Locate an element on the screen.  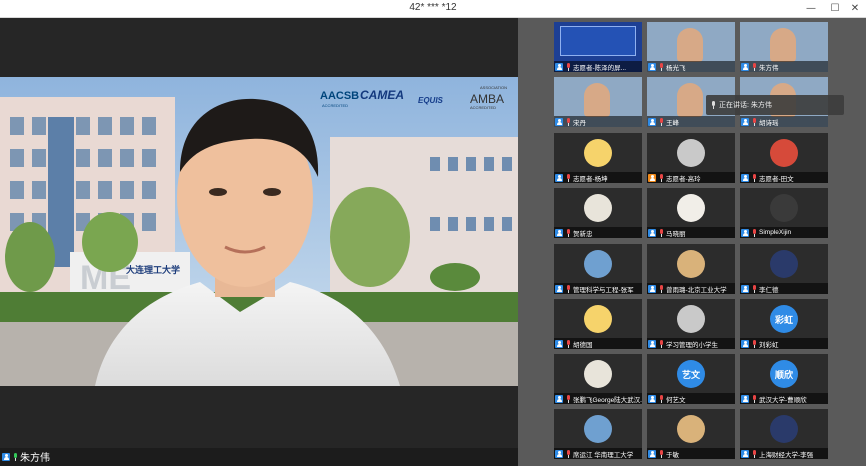
participant-tile: 席运江 华南理工大学 is located at coordinates (598, 434).